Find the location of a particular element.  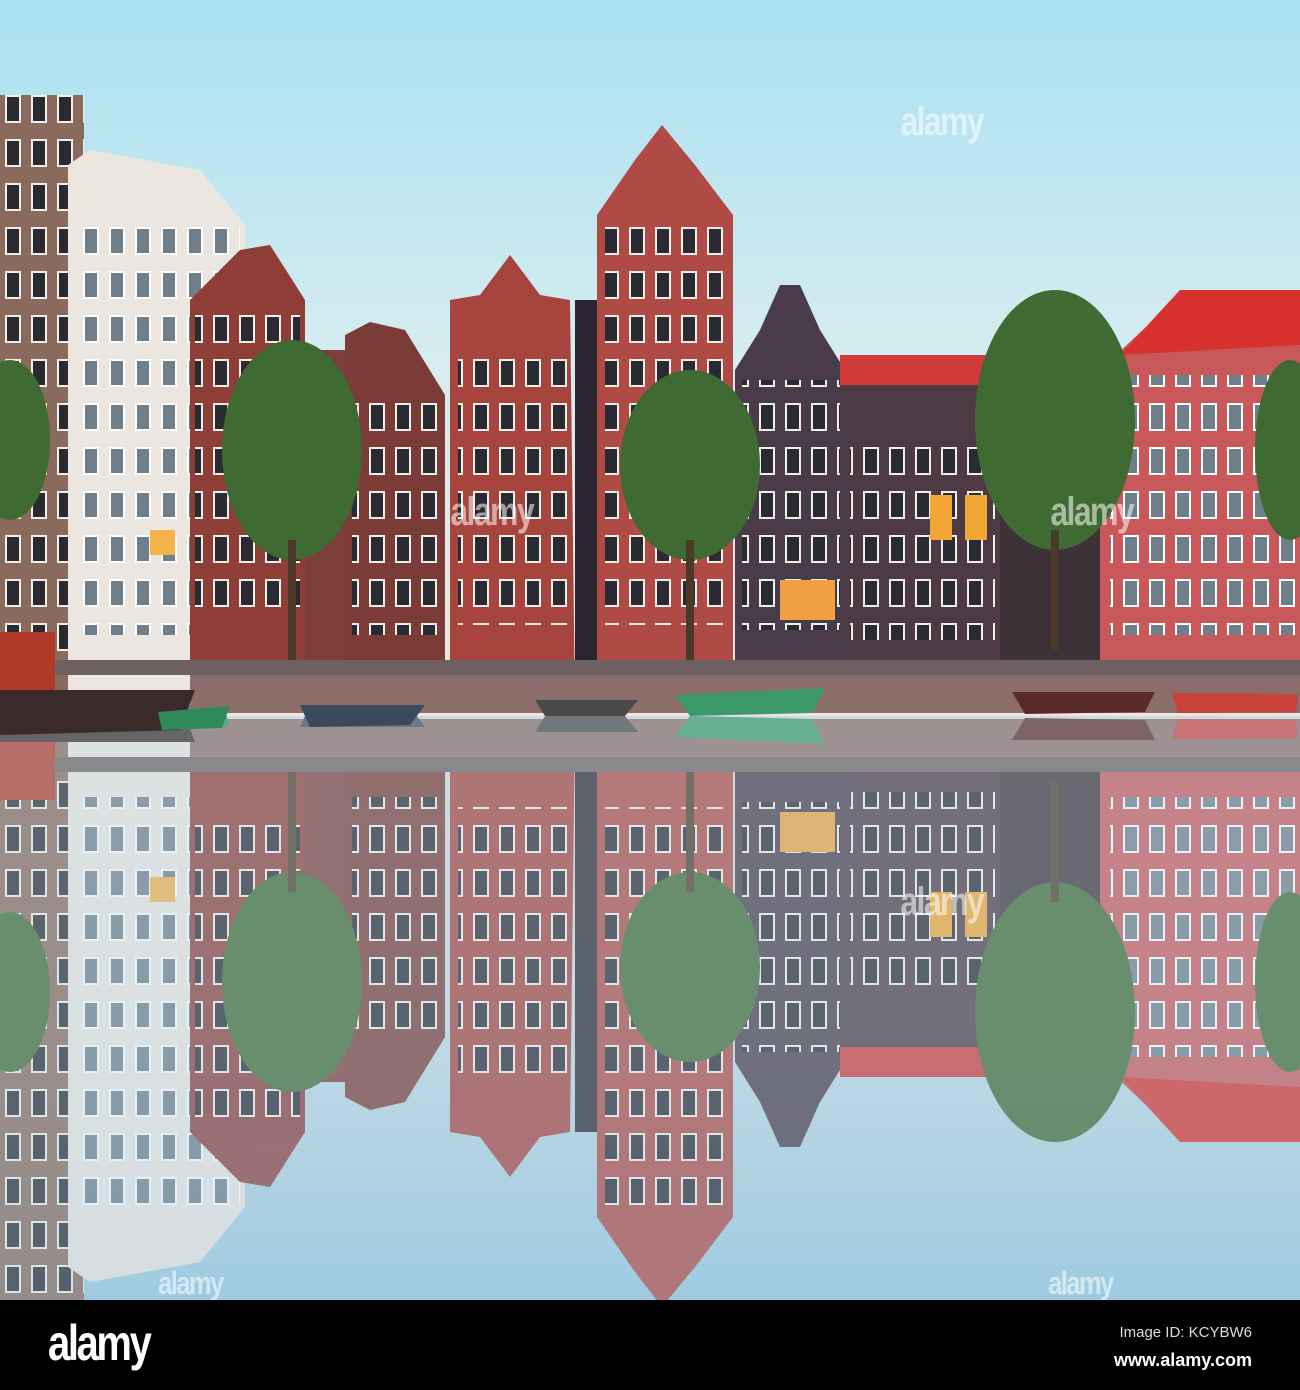

website-link: www.alamy.com is located at coordinates (1183, 1360).